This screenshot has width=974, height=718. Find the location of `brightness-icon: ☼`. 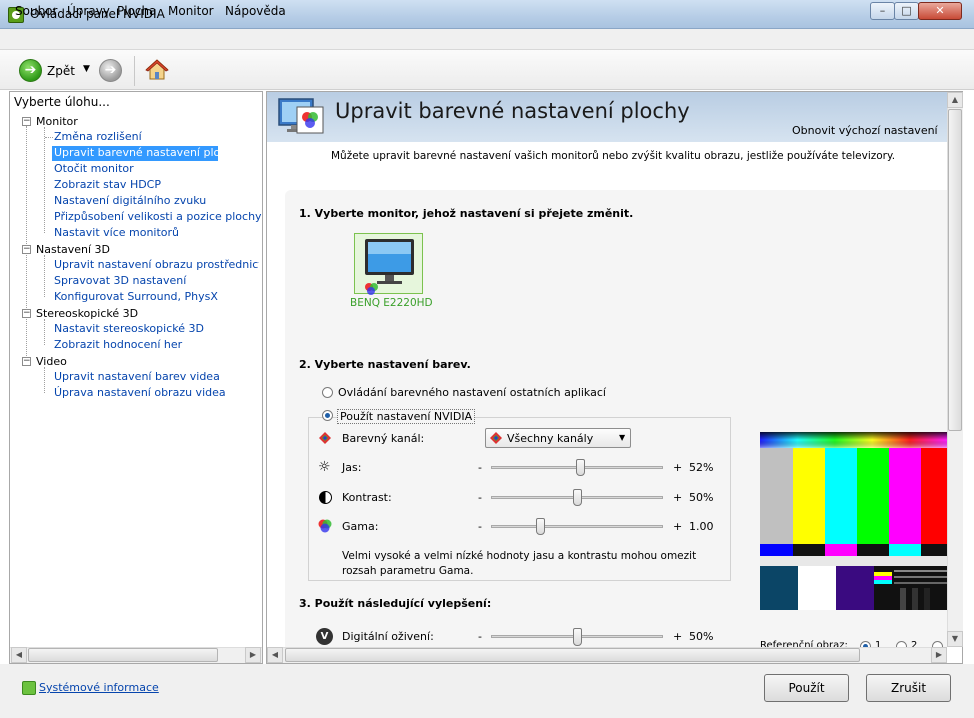

brightness-icon: ☼ is located at coordinates (324, 467).